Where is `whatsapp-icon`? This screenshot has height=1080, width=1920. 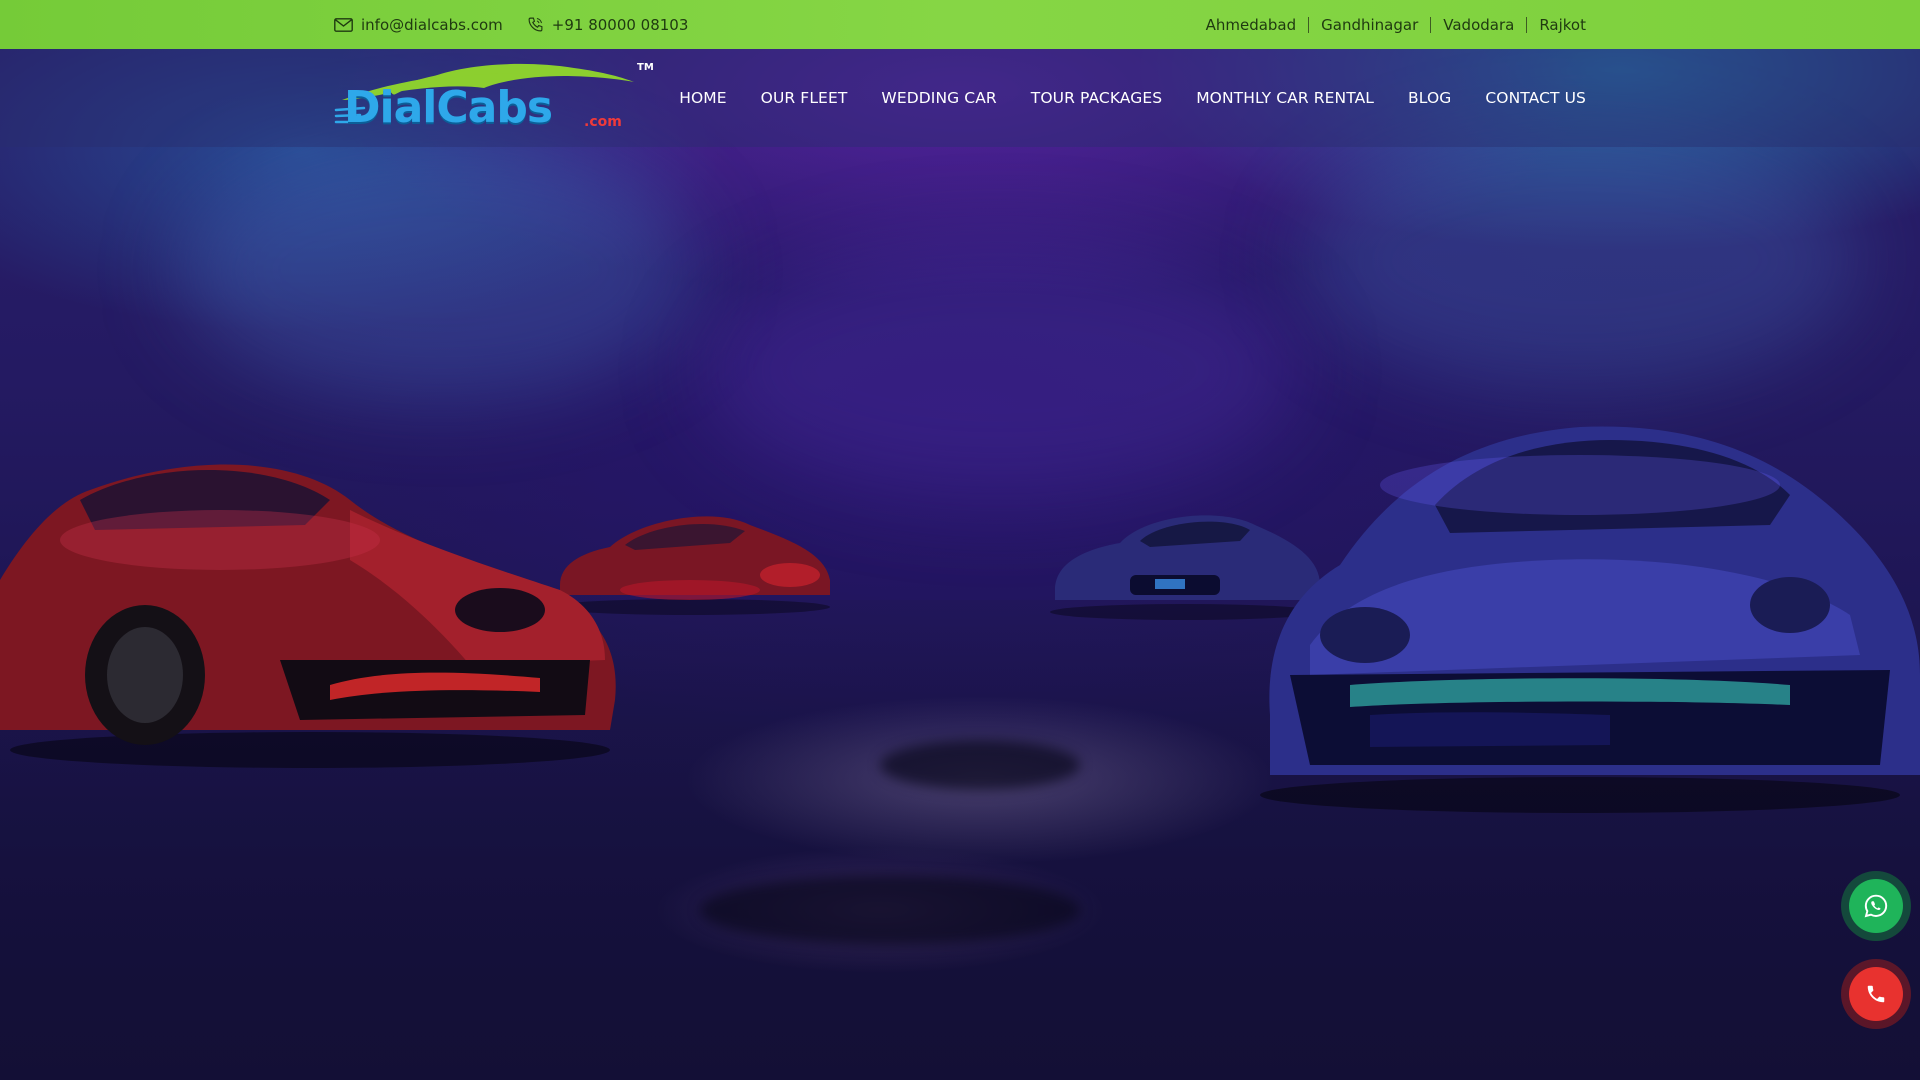 whatsapp-icon is located at coordinates (1876, 906).